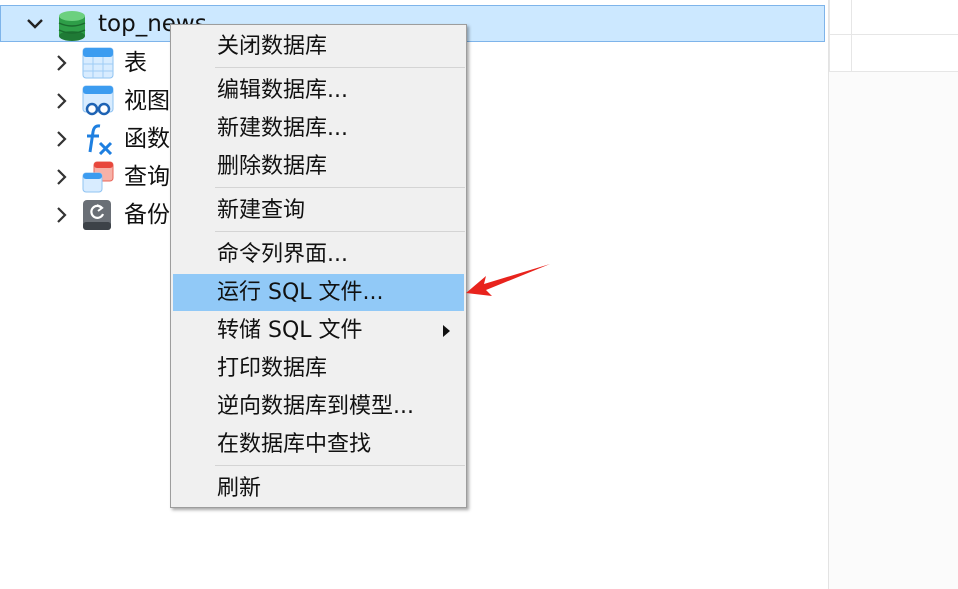 The image size is (958, 589). I want to click on submenu-arrow-icon, so click(446, 331).